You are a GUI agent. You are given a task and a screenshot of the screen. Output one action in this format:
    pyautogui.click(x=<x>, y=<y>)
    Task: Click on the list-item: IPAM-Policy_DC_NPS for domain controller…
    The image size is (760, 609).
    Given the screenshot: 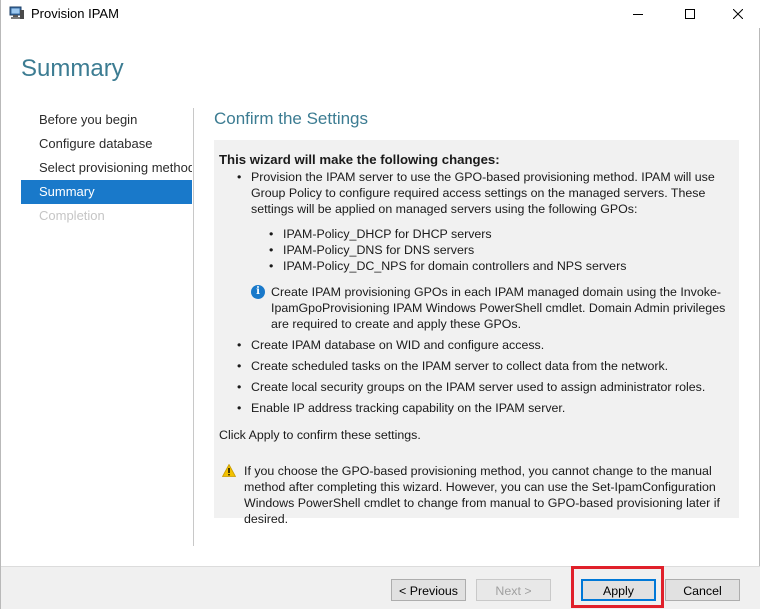 What is the action you would take?
    pyautogui.click(x=492, y=266)
    